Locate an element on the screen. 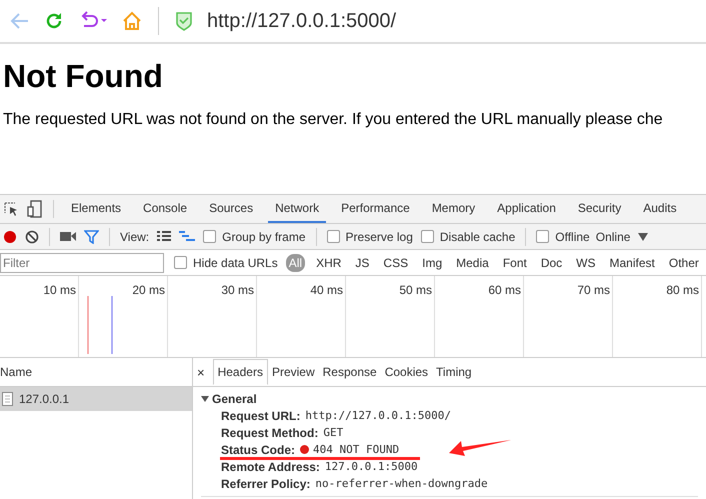 The height and width of the screenshot is (499, 706). checkbox-label: Preserve log is located at coordinates (379, 237).